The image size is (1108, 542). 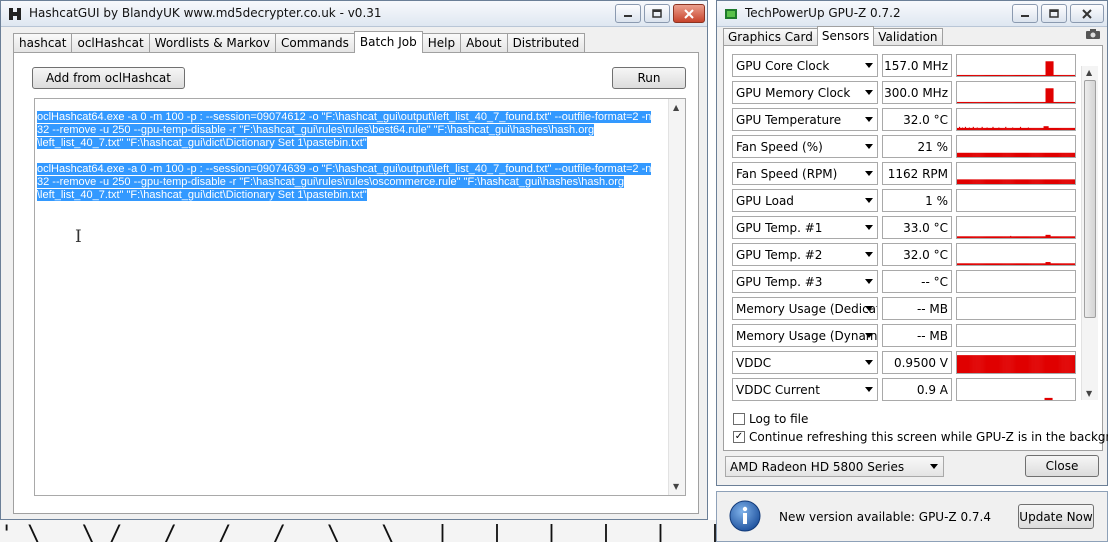 I want to click on sensor-name-dropdown: VDDC, so click(x=805, y=362).